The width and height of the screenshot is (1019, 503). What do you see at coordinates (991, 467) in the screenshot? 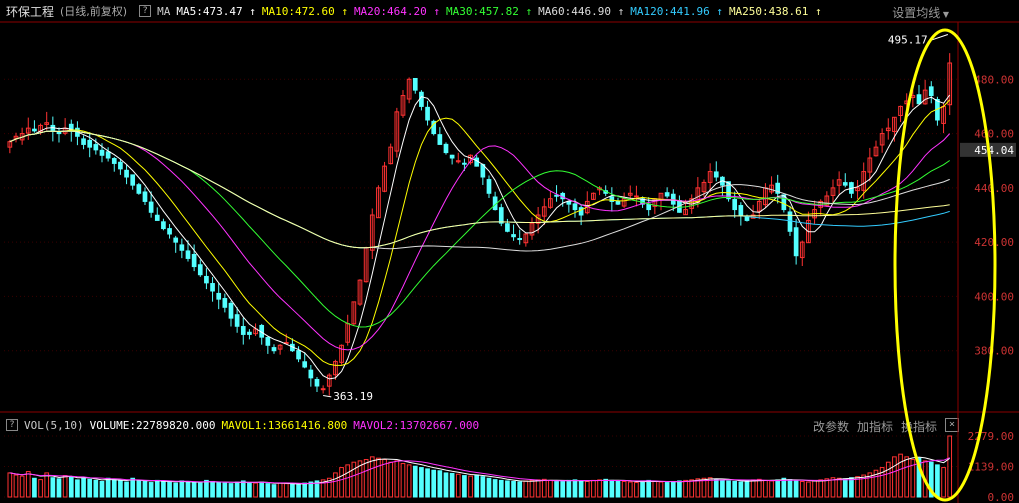
I see `volume-tick-label: 1139.00` at bounding box center [991, 467].